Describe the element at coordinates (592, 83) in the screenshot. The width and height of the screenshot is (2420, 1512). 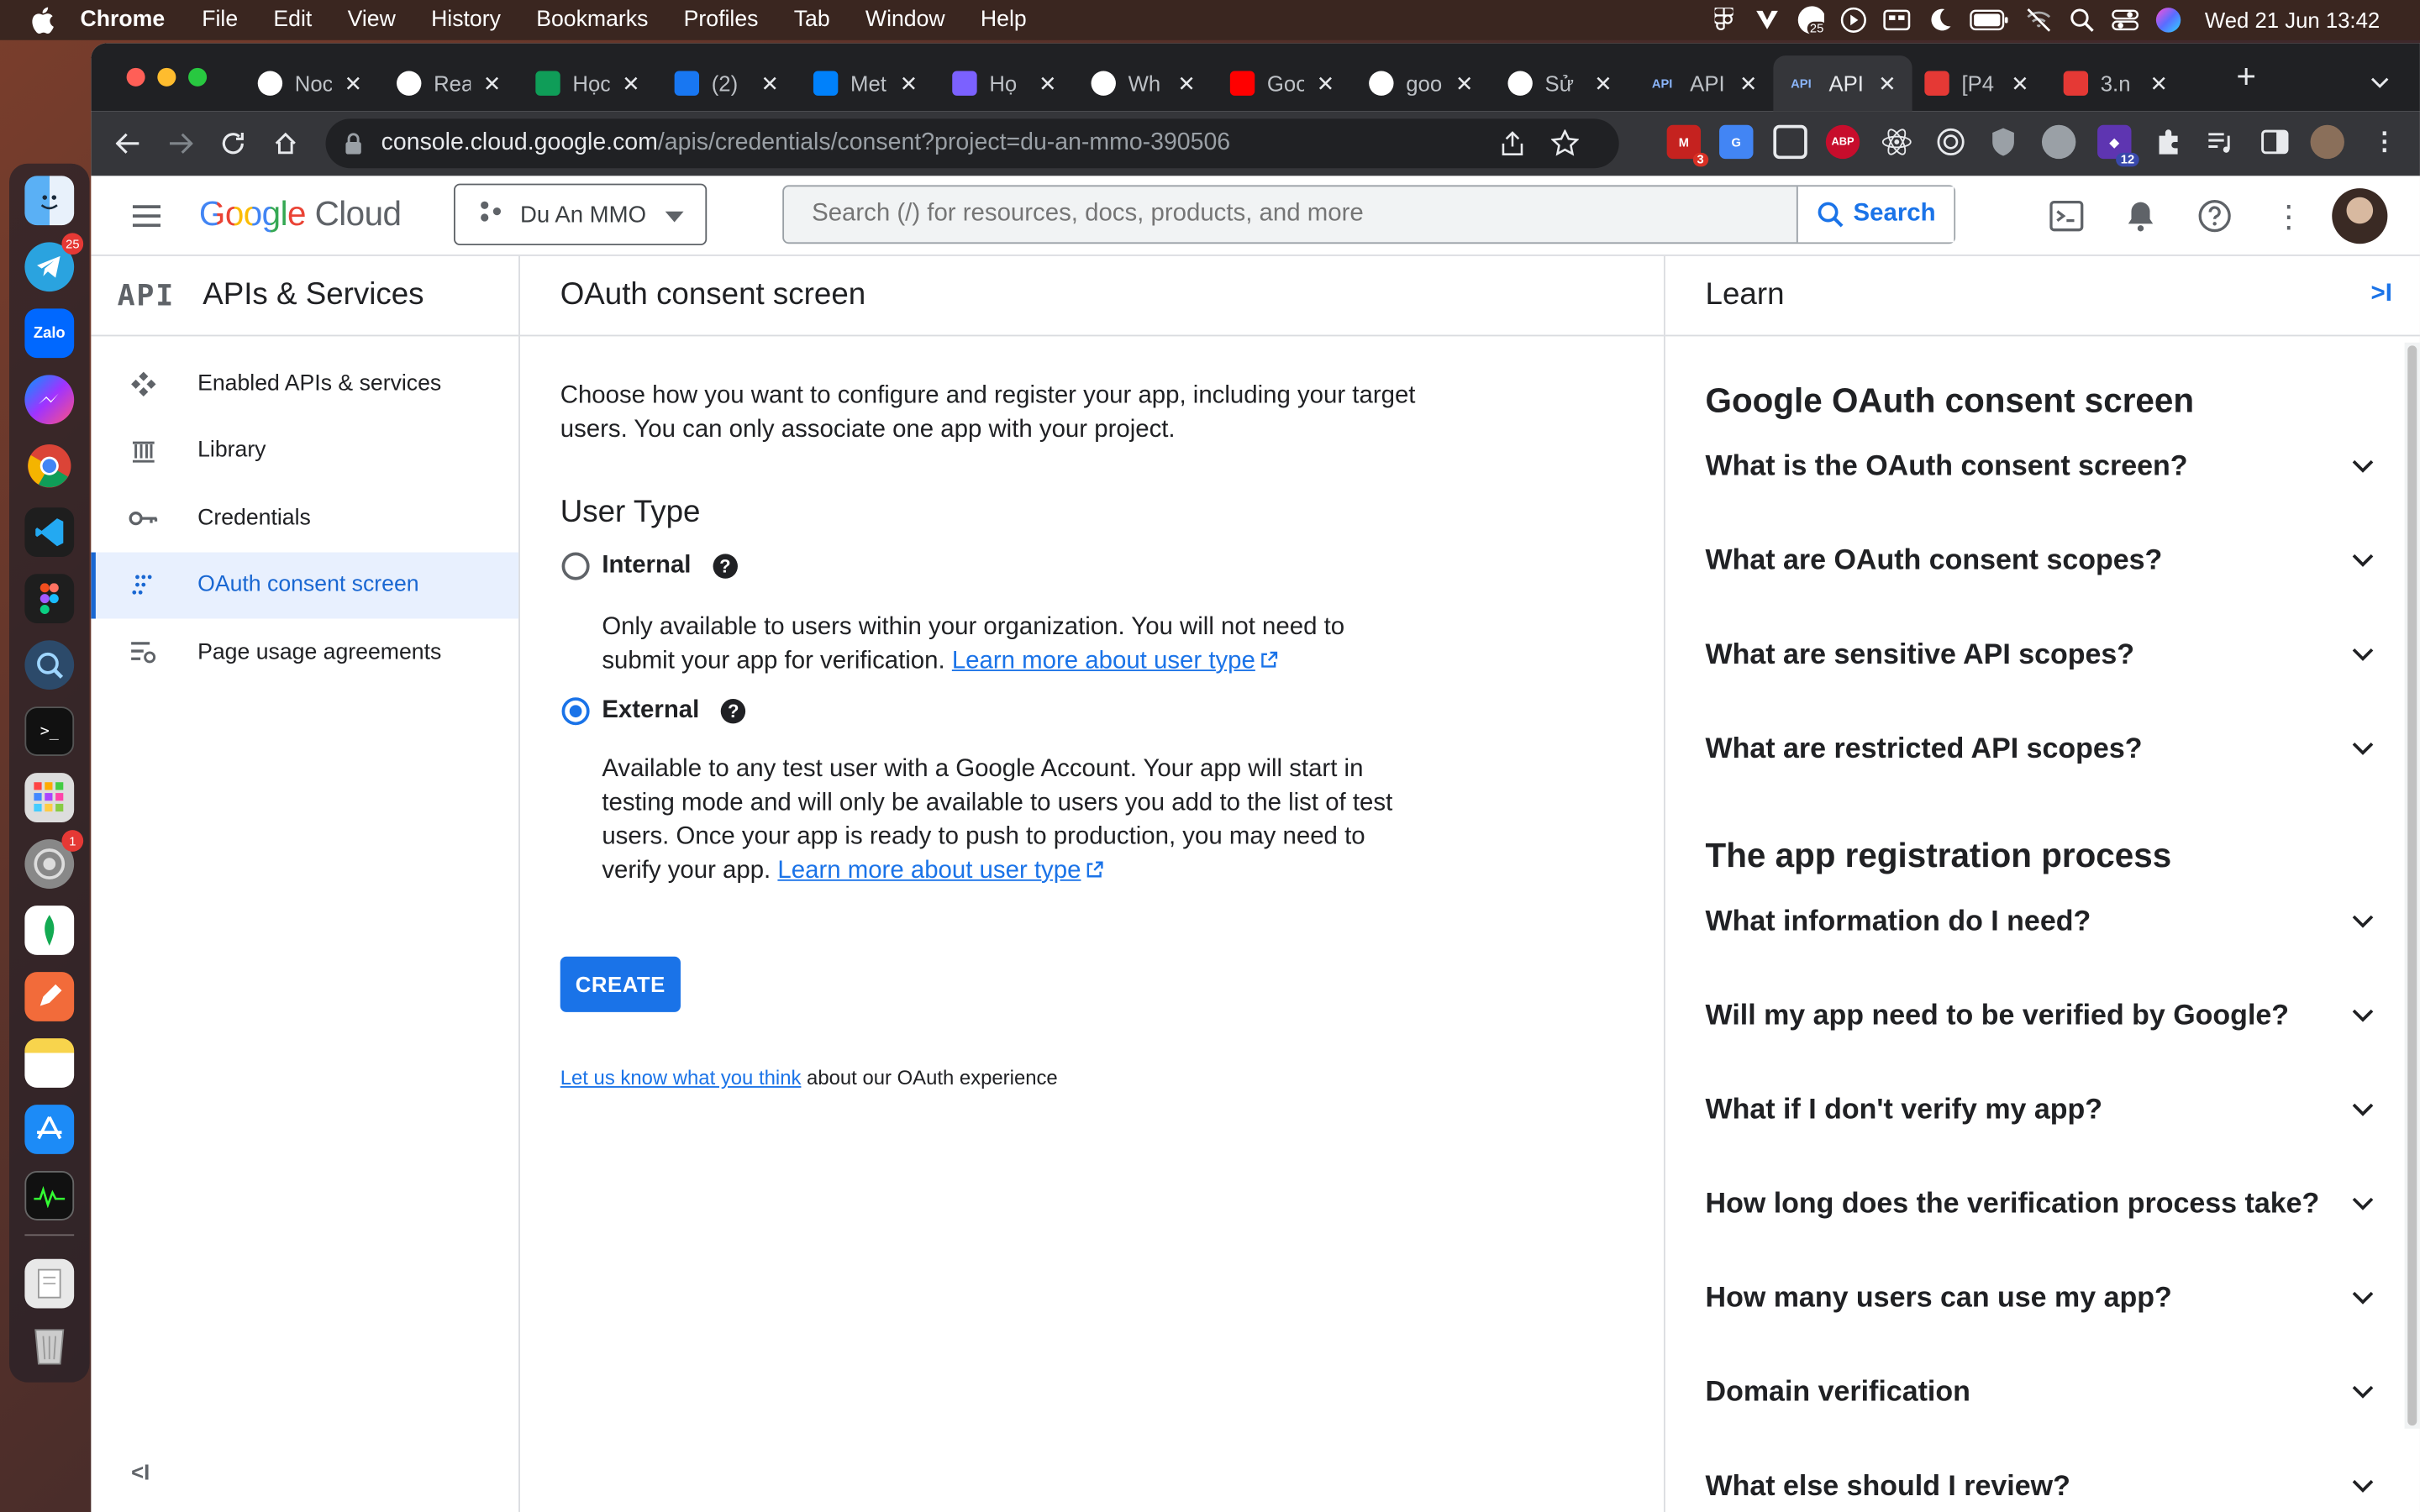
I see `browser-tab: Học ✕` at that location.